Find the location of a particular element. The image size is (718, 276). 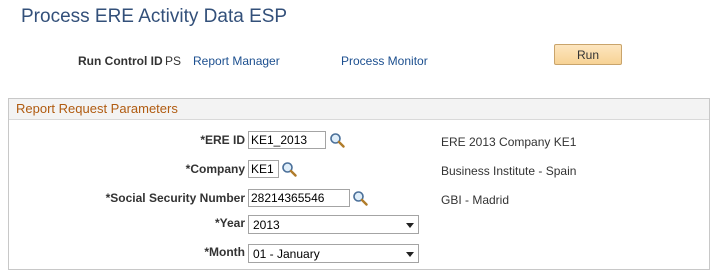

run-control-value: PS is located at coordinates (173, 61).